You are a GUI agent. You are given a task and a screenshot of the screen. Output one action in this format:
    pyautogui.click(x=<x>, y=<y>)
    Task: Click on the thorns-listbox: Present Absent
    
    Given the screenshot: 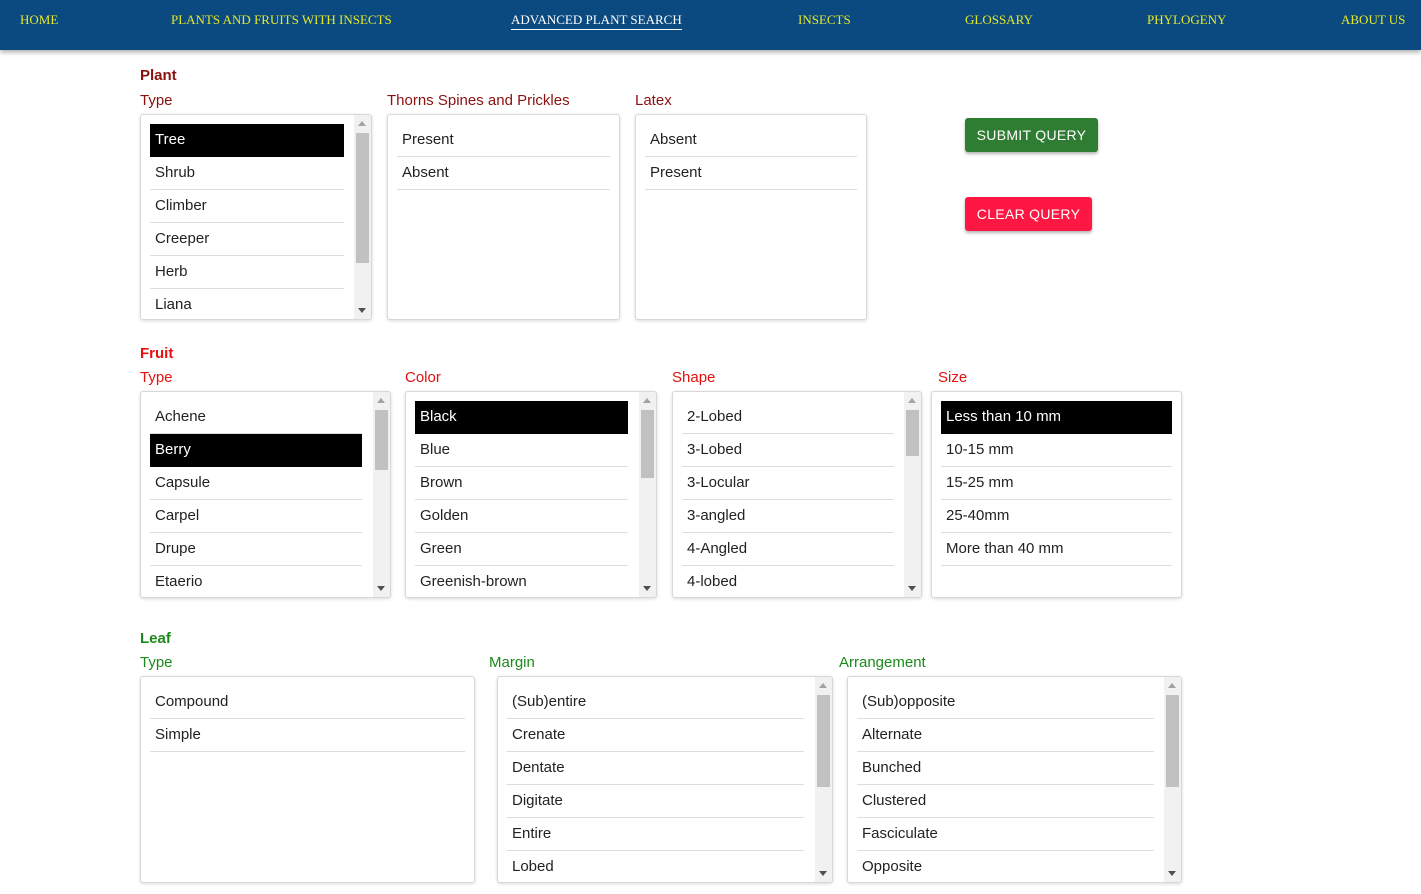 What is the action you would take?
    pyautogui.click(x=503, y=217)
    